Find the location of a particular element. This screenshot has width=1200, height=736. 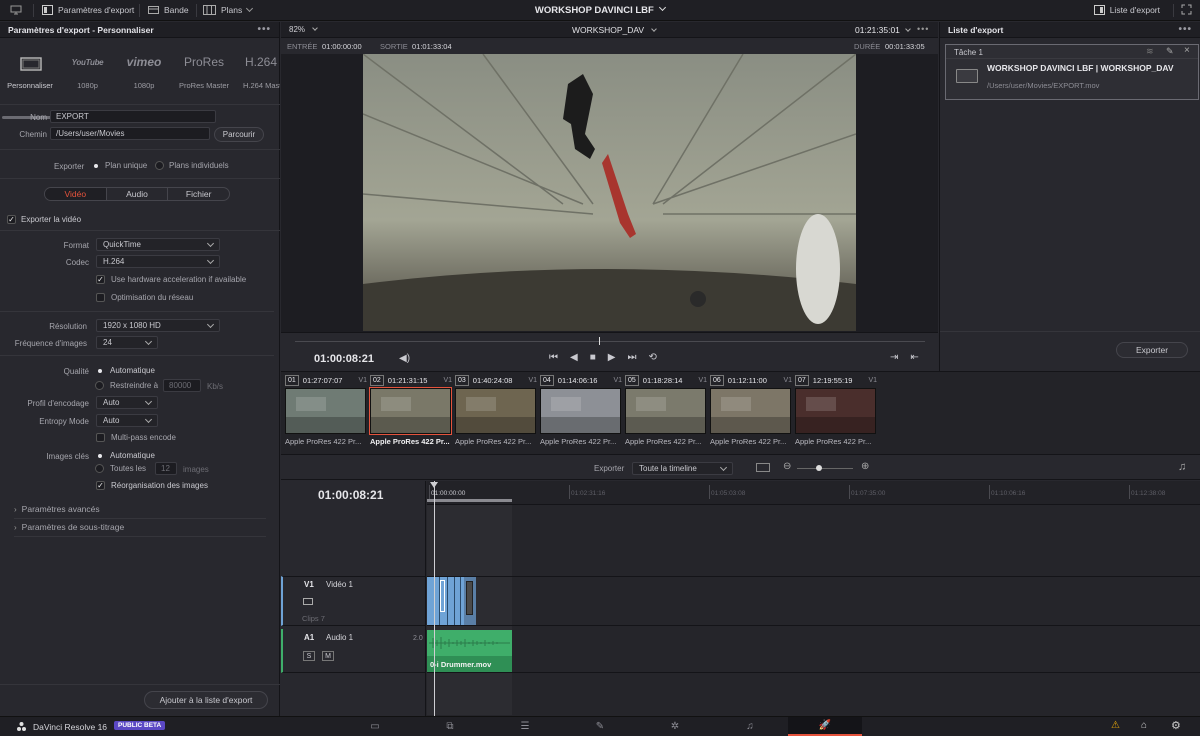

preset-custom: Personnaliser is located at coordinates (30, 69).